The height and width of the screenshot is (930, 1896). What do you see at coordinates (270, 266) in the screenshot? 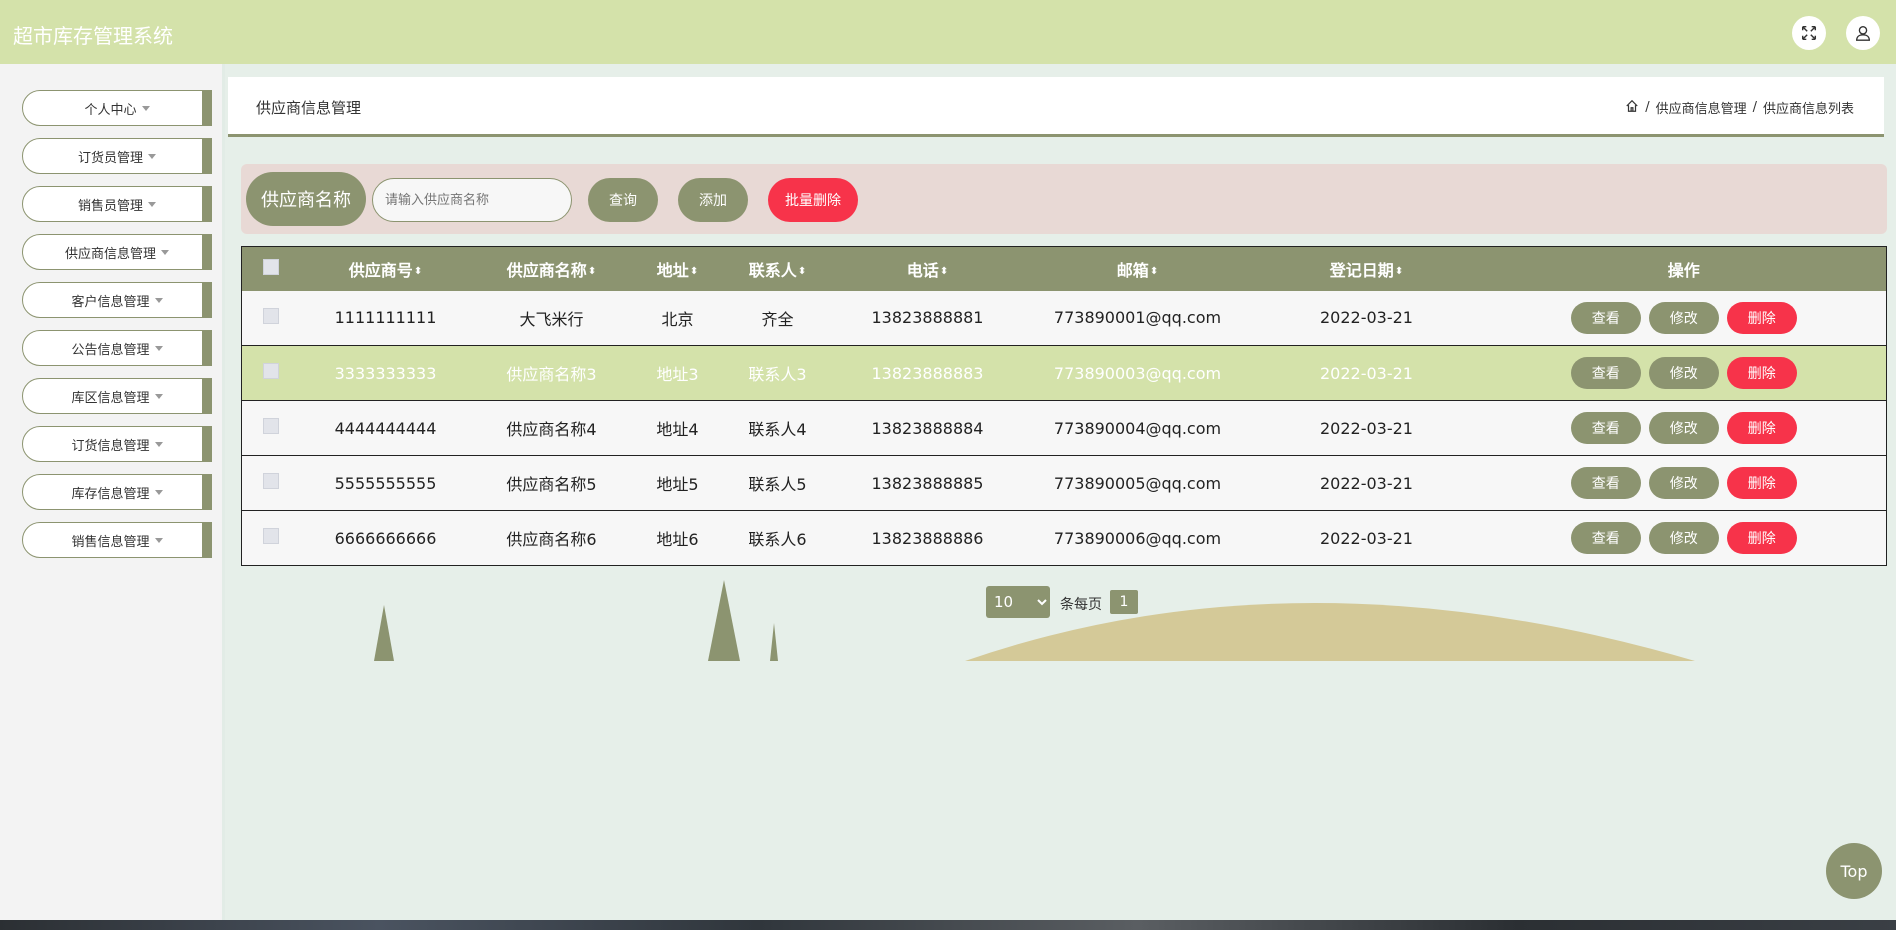
I see `select-all-checkbox` at bounding box center [270, 266].